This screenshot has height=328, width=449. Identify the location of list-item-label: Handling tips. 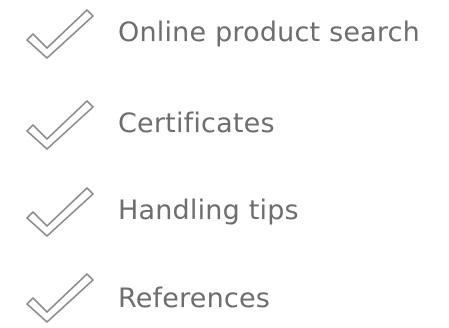
(208, 210).